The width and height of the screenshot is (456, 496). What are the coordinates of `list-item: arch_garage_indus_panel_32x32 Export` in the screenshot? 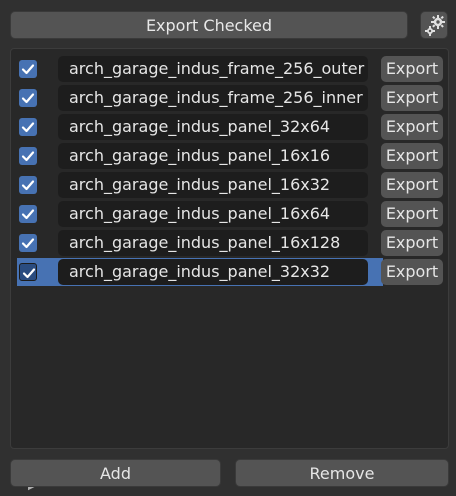 It's located at (233, 272).